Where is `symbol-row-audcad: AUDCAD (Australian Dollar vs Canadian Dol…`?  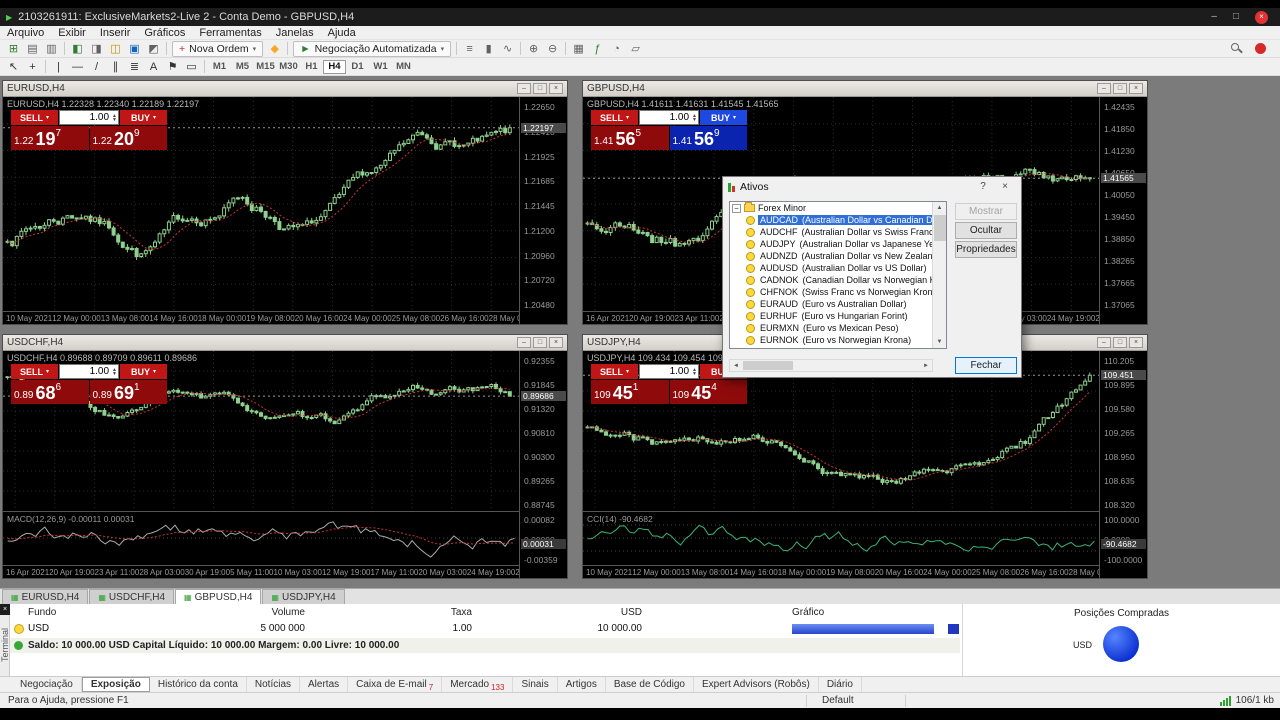
symbol-row-audcad: AUDCAD (Australian Dollar vs Canadian Dol… is located at coordinates (838, 220).